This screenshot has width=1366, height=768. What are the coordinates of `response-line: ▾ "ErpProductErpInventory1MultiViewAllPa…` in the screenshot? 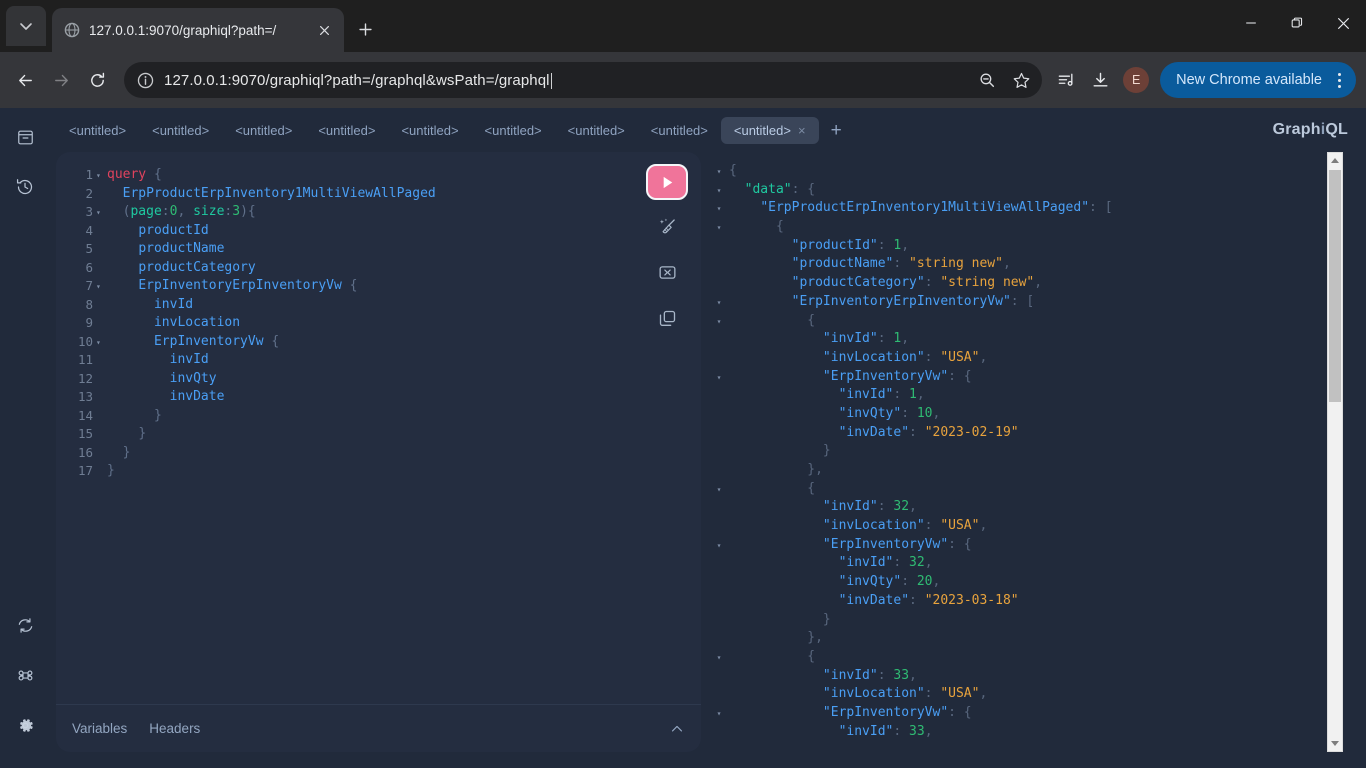 It's located at (1037, 208).